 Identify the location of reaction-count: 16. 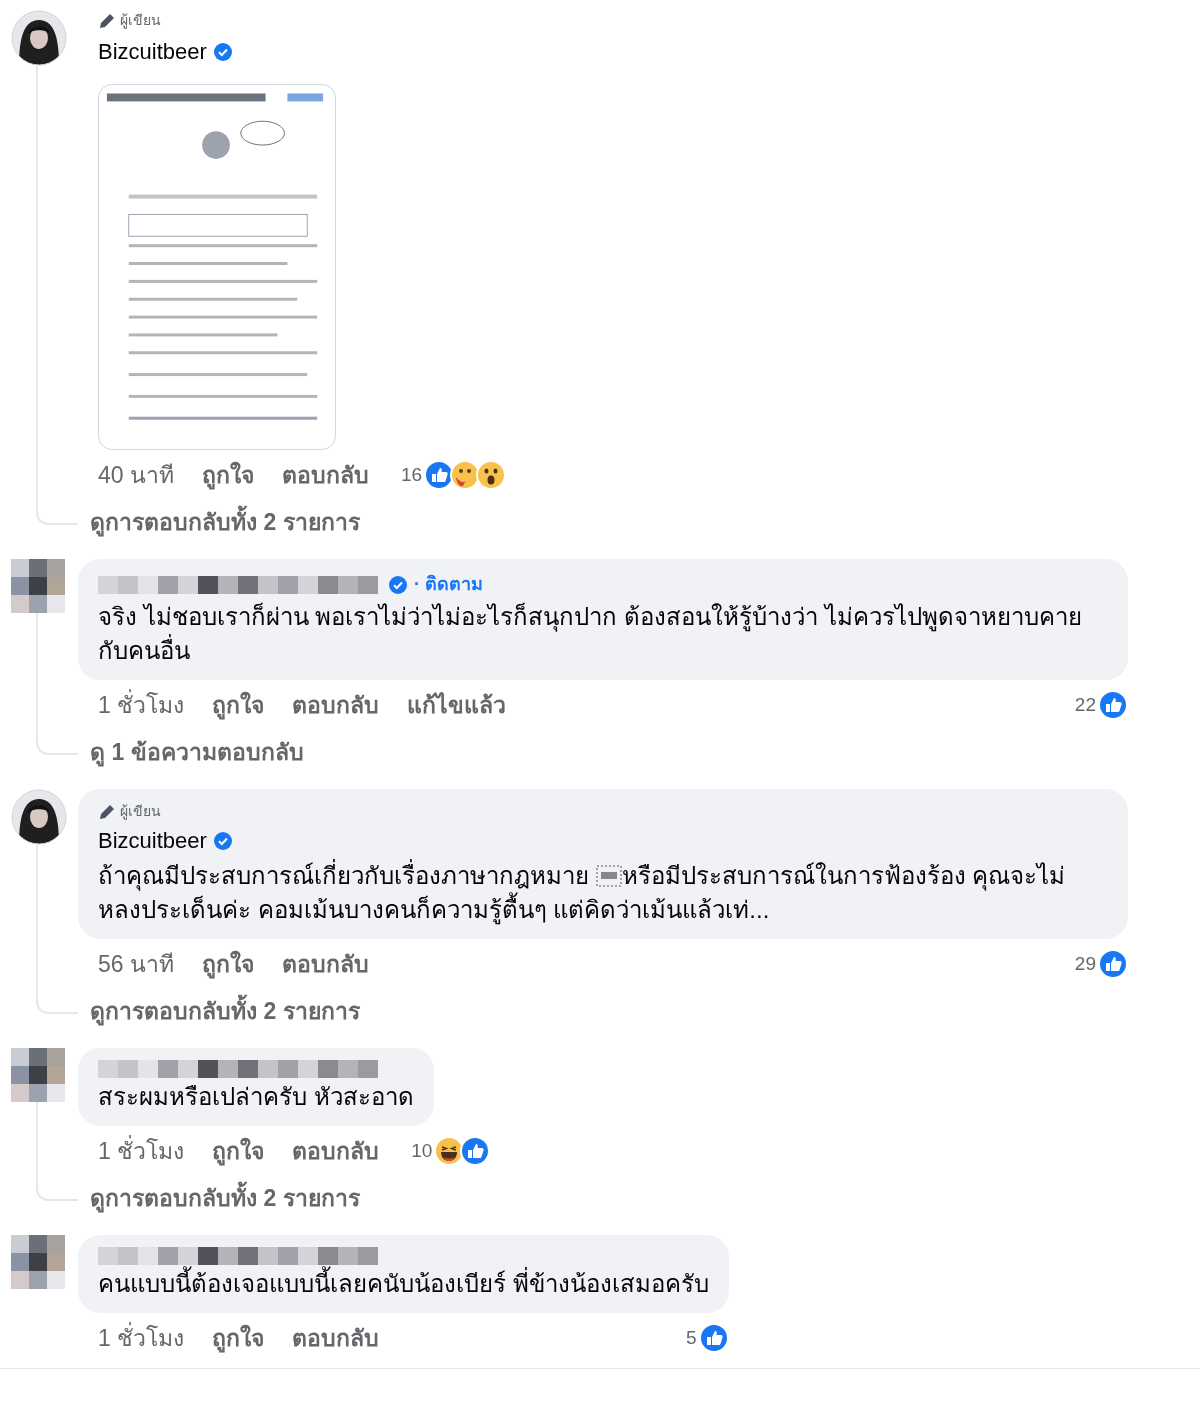
(412, 475).